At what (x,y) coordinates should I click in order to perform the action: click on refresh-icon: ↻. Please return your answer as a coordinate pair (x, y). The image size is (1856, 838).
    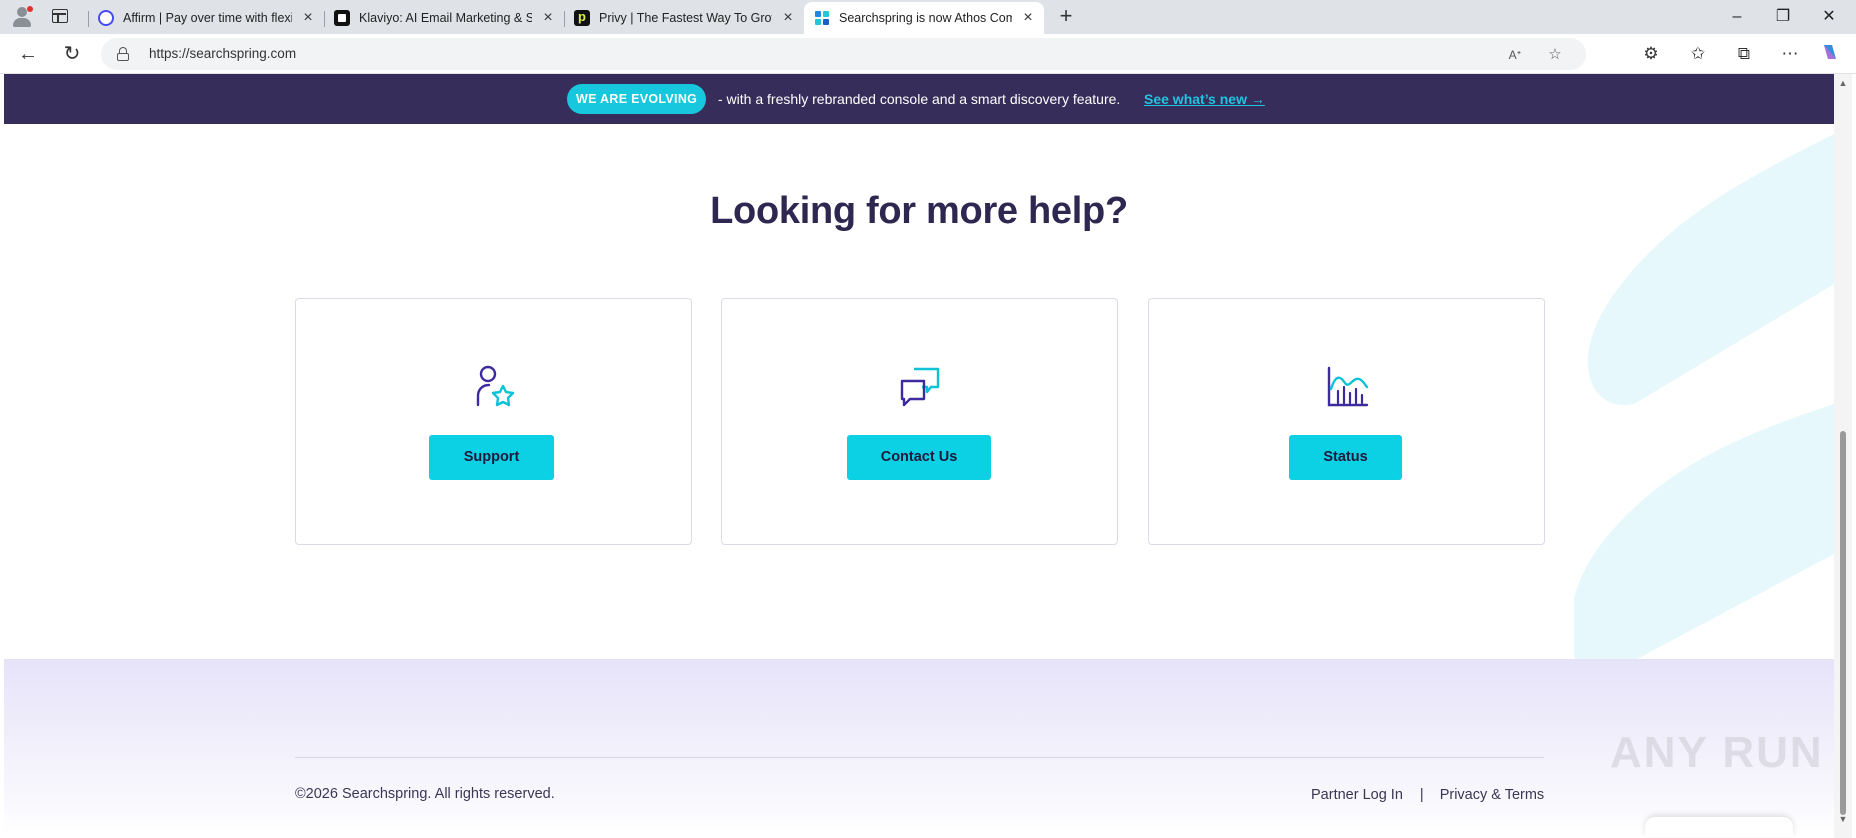
    Looking at the image, I should click on (72, 54).